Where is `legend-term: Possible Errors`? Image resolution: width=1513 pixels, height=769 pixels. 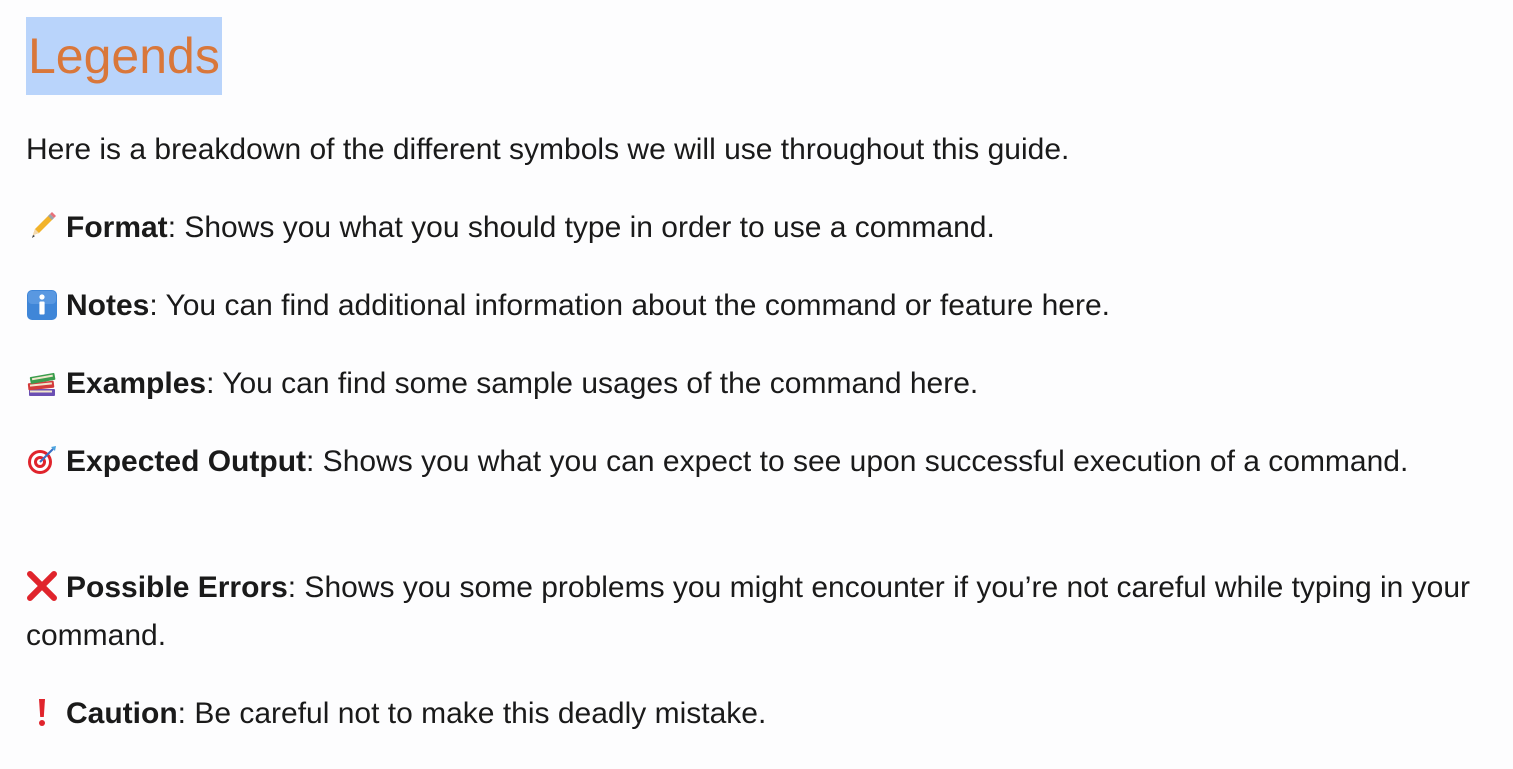
legend-term: Possible Errors is located at coordinates (177, 587).